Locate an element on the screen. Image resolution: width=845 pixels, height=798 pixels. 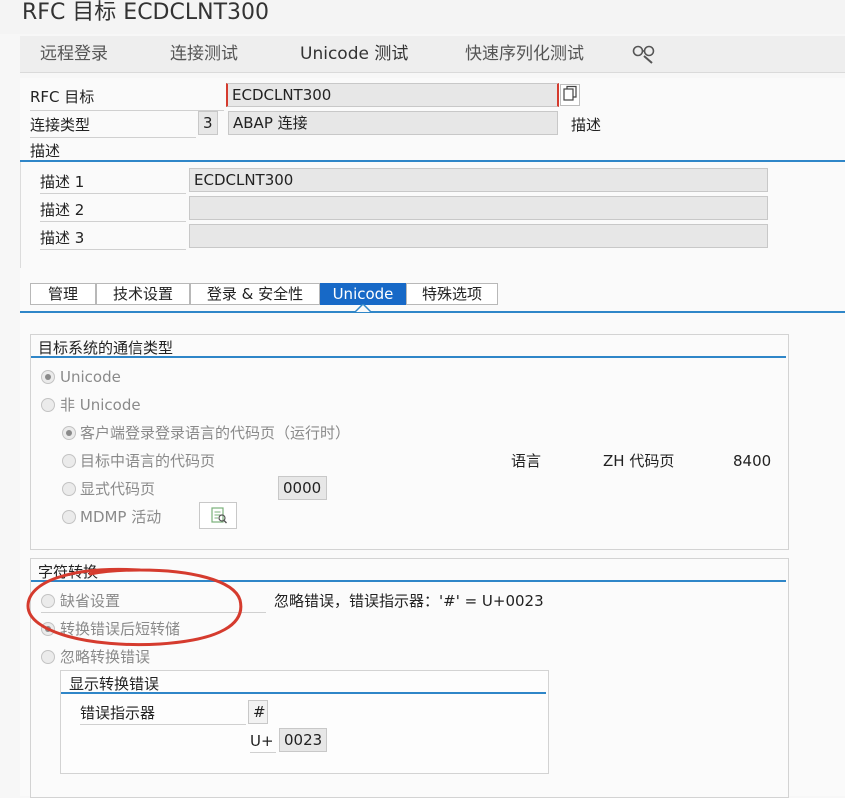
connection-type-label: 连接类型 is located at coordinates (60, 125).